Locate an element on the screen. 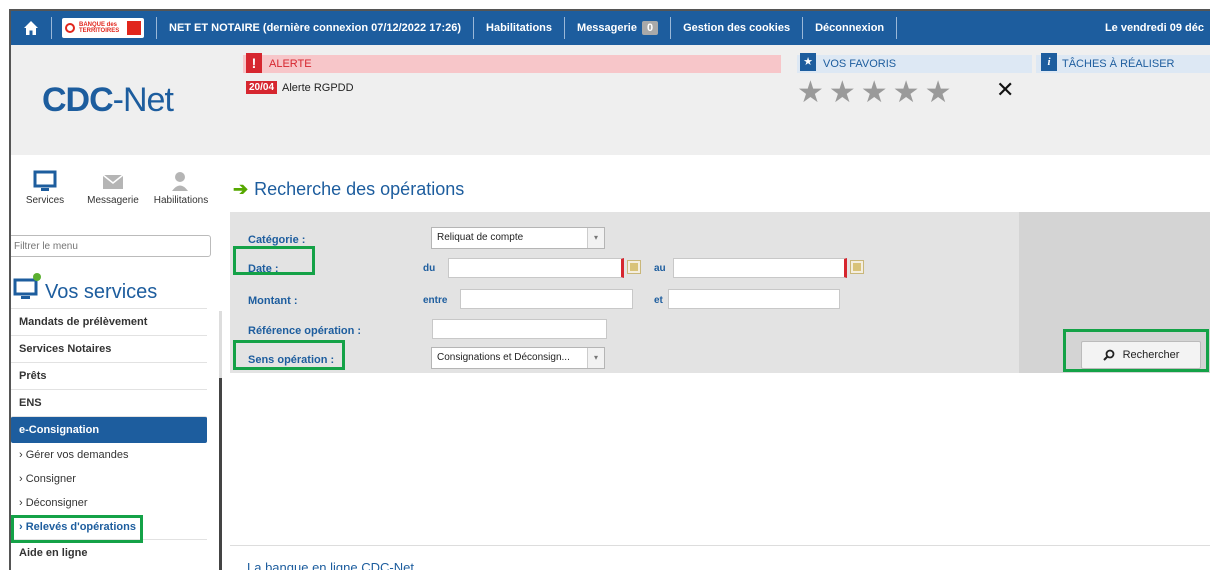  montant-max-label: et is located at coordinates (658, 300).